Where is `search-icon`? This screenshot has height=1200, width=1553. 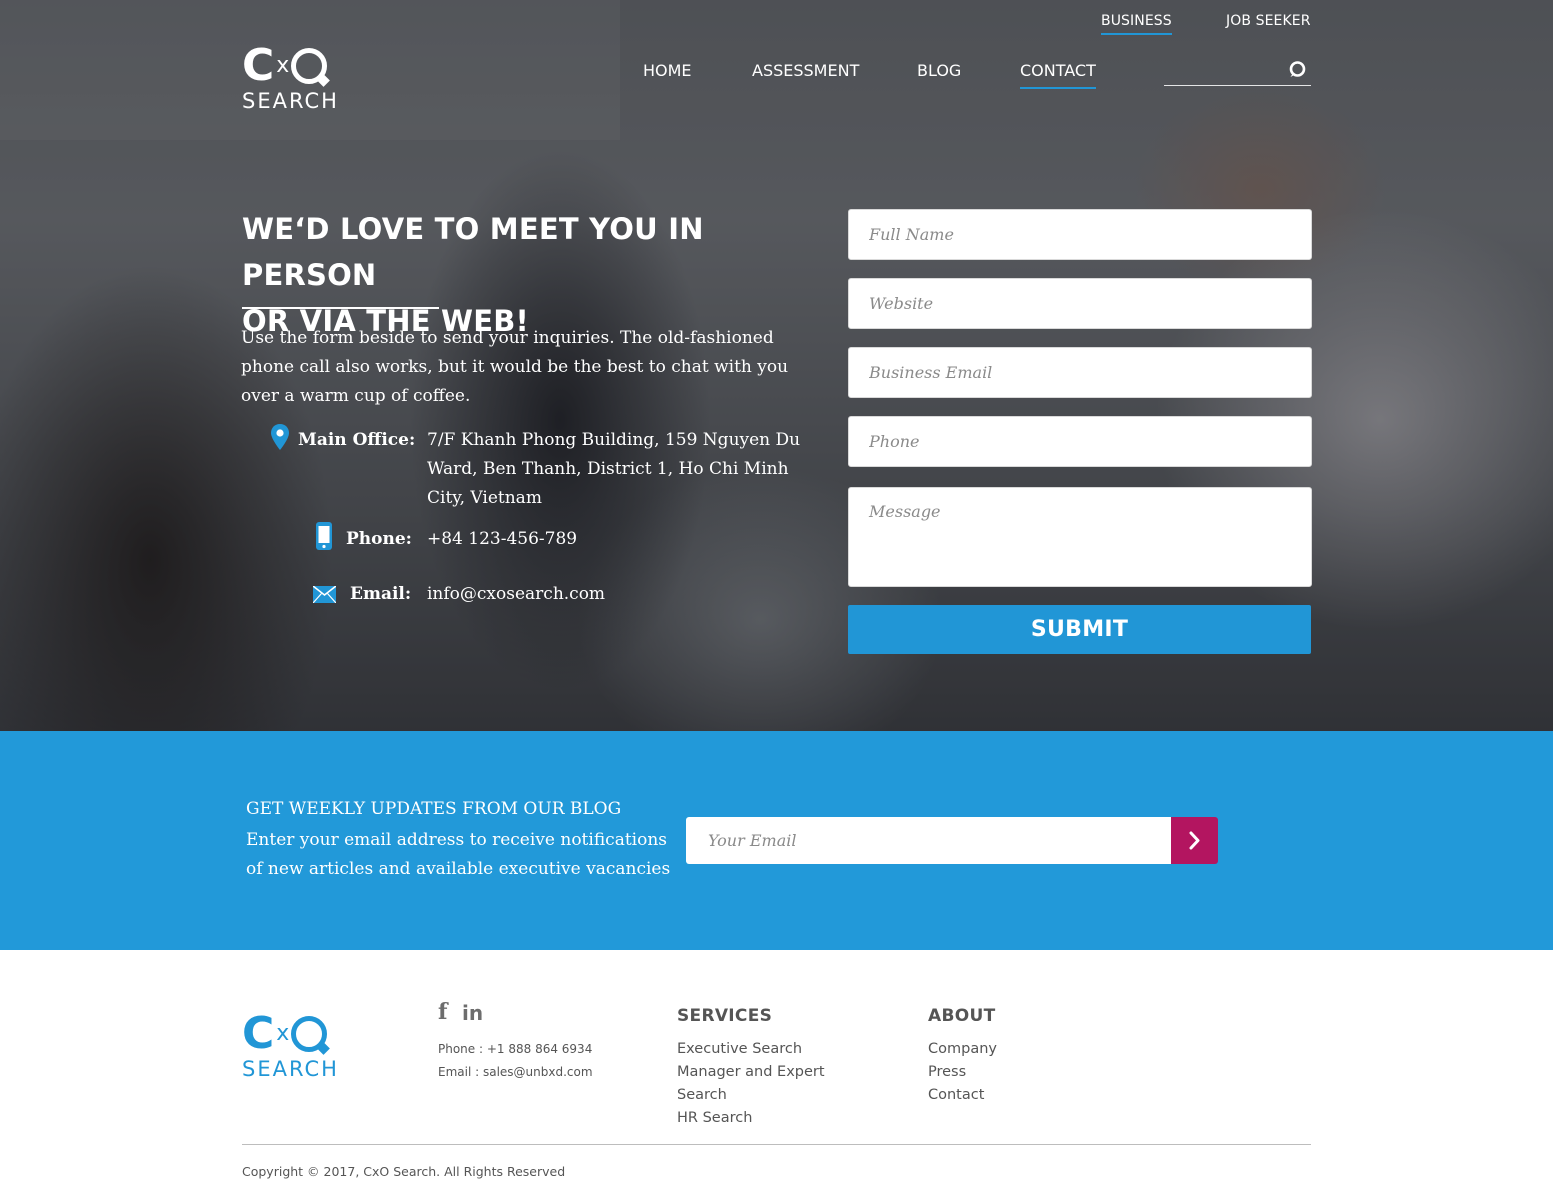
search-icon is located at coordinates (1297, 70).